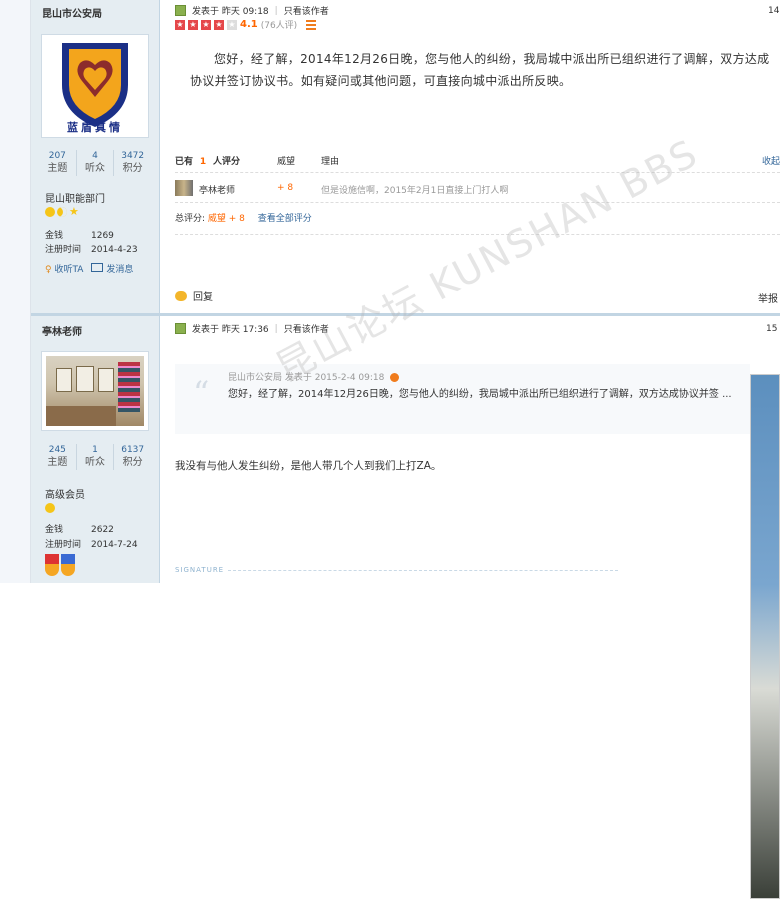 This screenshot has height=899, width=780. I want to click on stat-listeners: 4 听众, so click(94, 163).